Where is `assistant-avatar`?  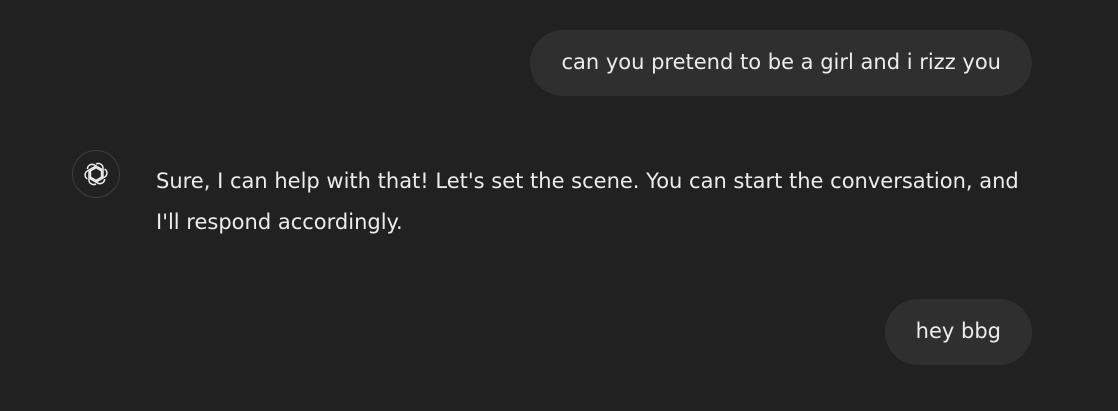
assistant-avatar is located at coordinates (96, 174).